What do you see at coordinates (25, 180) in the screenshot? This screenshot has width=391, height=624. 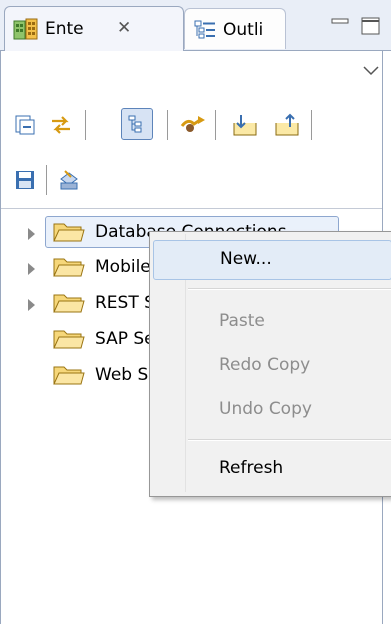 I see `save-icon` at bounding box center [25, 180].